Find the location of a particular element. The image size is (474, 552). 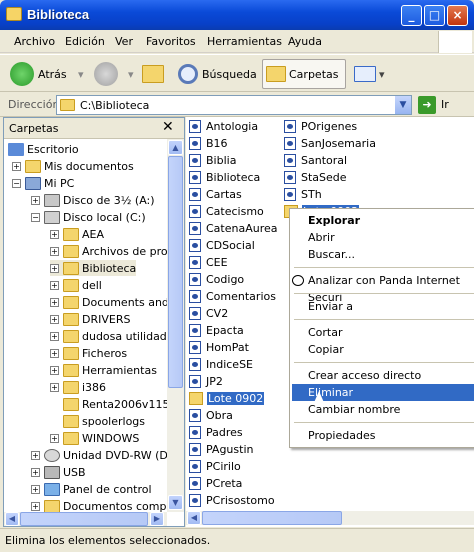

search-button: Búsqueda is located at coordinates (217, 74).